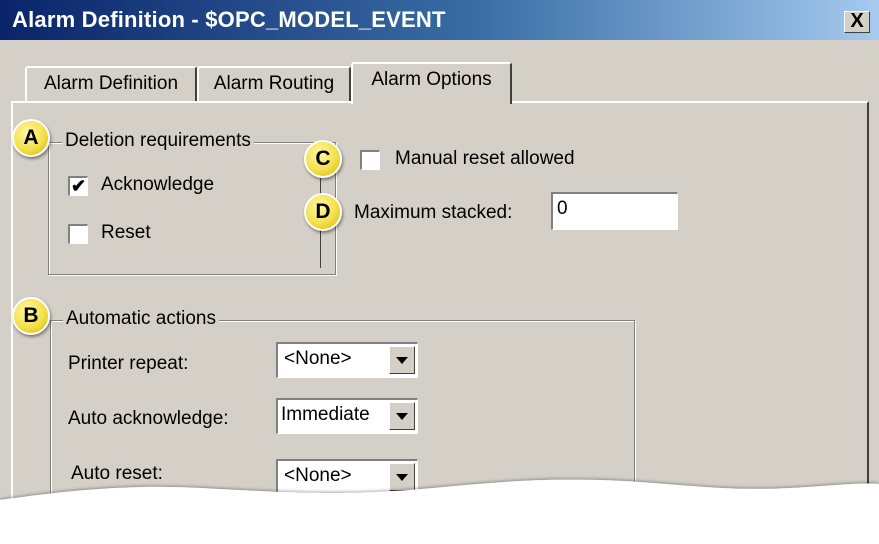  I want to click on maximum-stacked-label: Maximum stacked:, so click(433, 212).